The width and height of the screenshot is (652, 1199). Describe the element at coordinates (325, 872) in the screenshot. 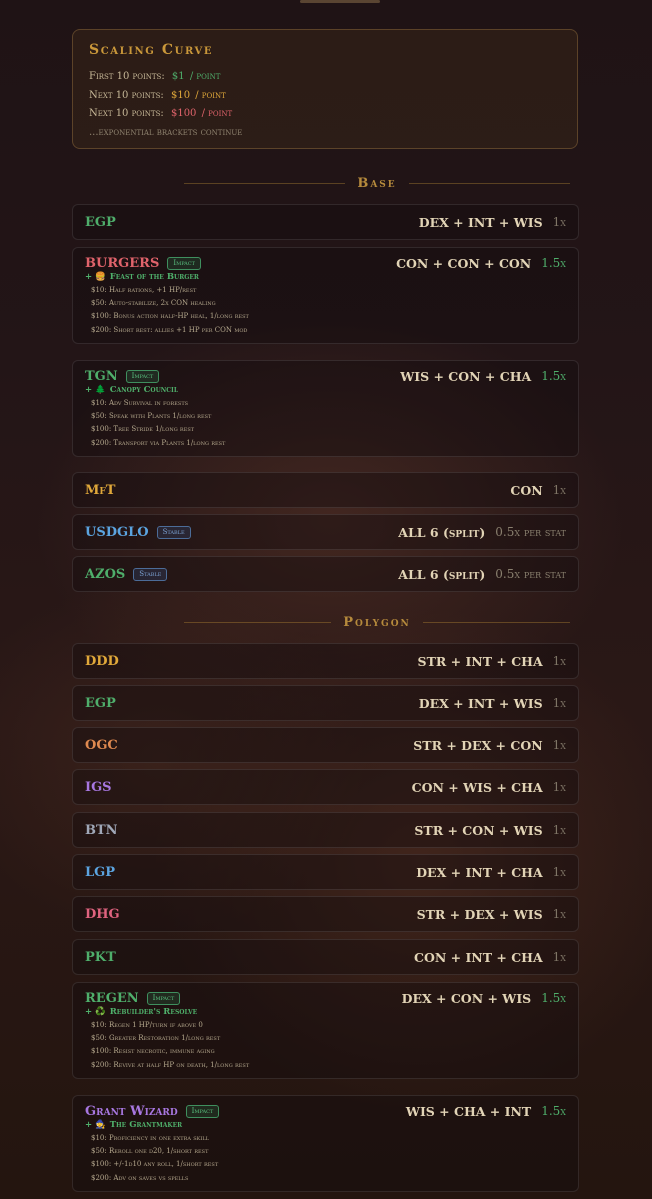

I see `token-row: LGP DEX + INT + CHA 1x` at that location.